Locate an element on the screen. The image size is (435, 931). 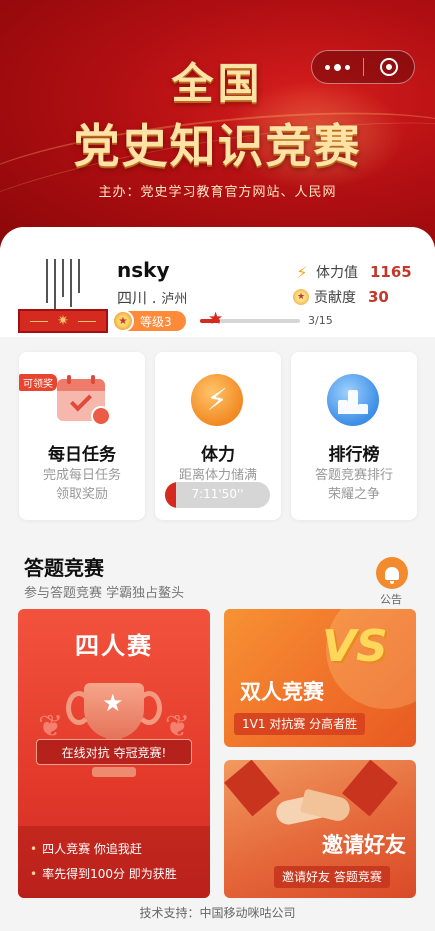
invite-friends-card: 邀请好友 邀请好友 答题竞赛 is located at coordinates (320, 829).